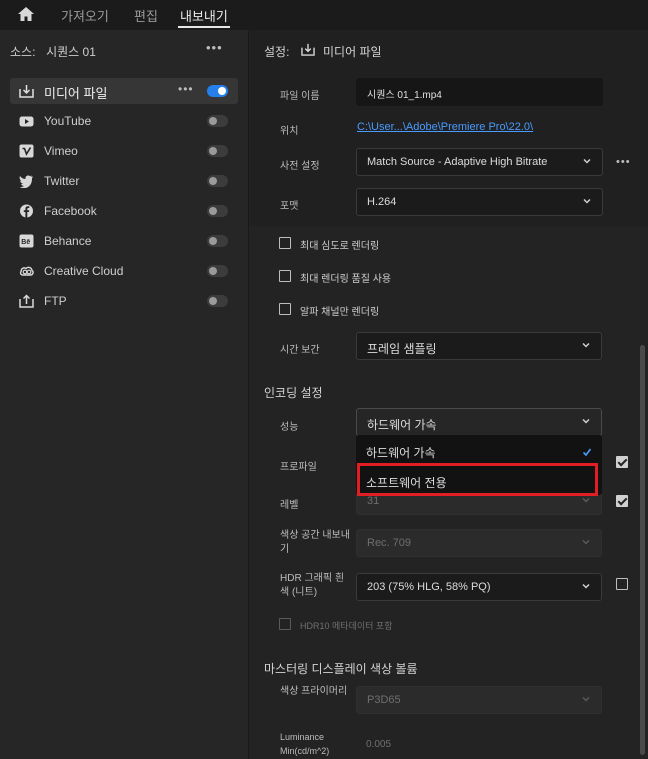 Image resolution: width=648 pixels, height=759 pixels. I want to click on profile-match-checkbox, so click(622, 462).